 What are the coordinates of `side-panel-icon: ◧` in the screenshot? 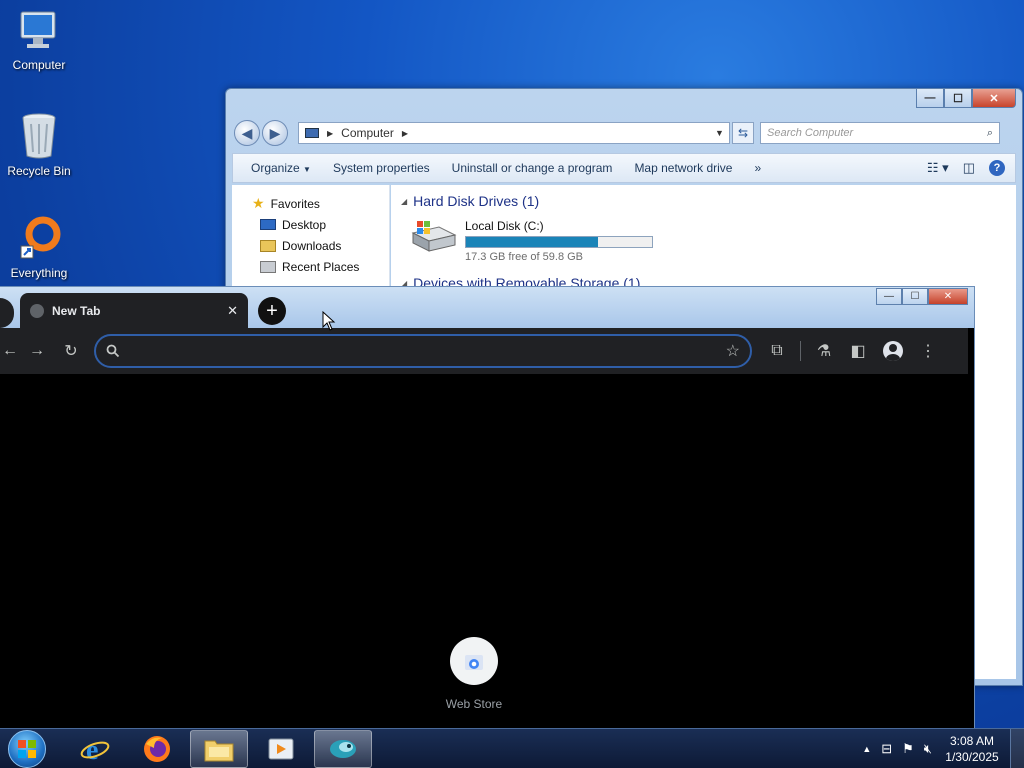 It's located at (858, 351).